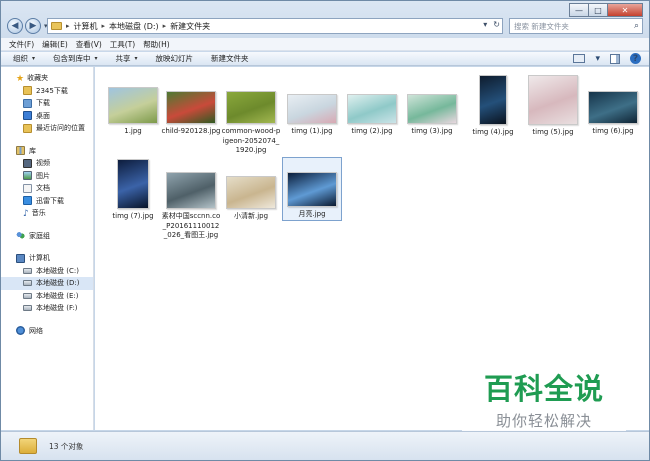  What do you see at coordinates (43, 188) in the screenshot?
I see `sidebar-item-label: 文档` at bounding box center [43, 188].